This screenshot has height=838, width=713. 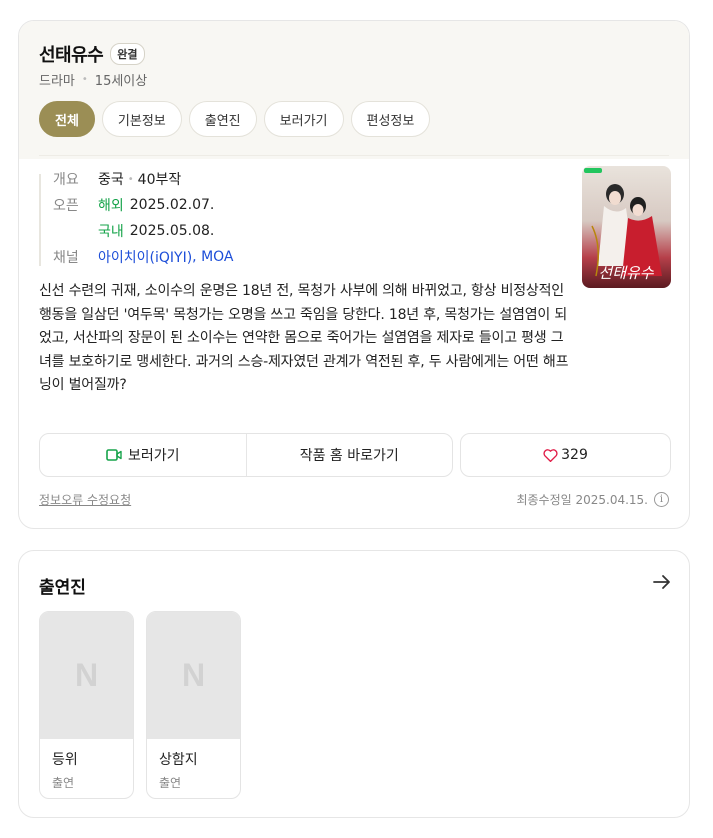 I want to click on divider, so click(x=354, y=155).